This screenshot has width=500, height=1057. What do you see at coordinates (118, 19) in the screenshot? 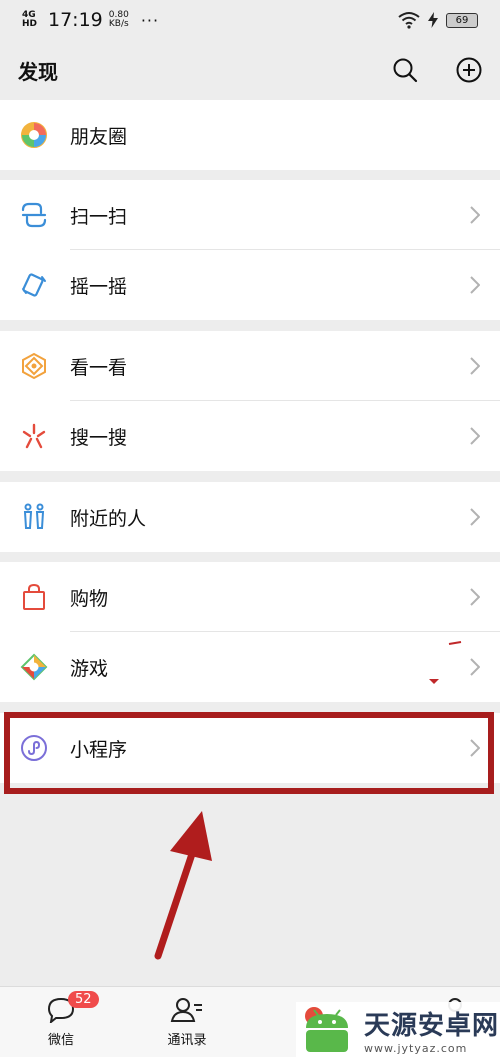
I see `network-speed: 0.80 KB/s` at bounding box center [118, 19].